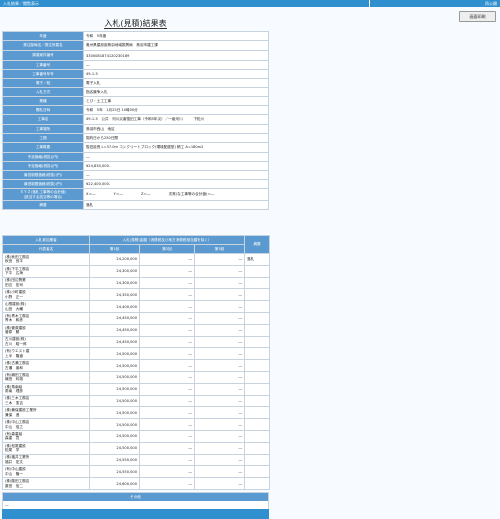 The image size is (500, 519). I want to click on info-row: 入札方式 指名競争入札, so click(135, 92).